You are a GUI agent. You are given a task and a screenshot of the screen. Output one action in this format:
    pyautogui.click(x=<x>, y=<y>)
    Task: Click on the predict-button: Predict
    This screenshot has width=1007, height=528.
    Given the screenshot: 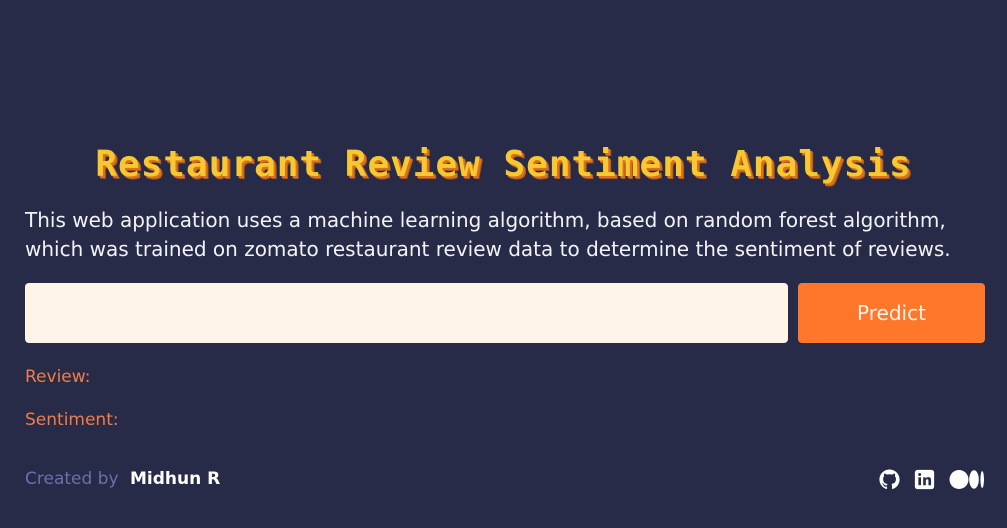 What is the action you would take?
    pyautogui.click(x=891, y=313)
    